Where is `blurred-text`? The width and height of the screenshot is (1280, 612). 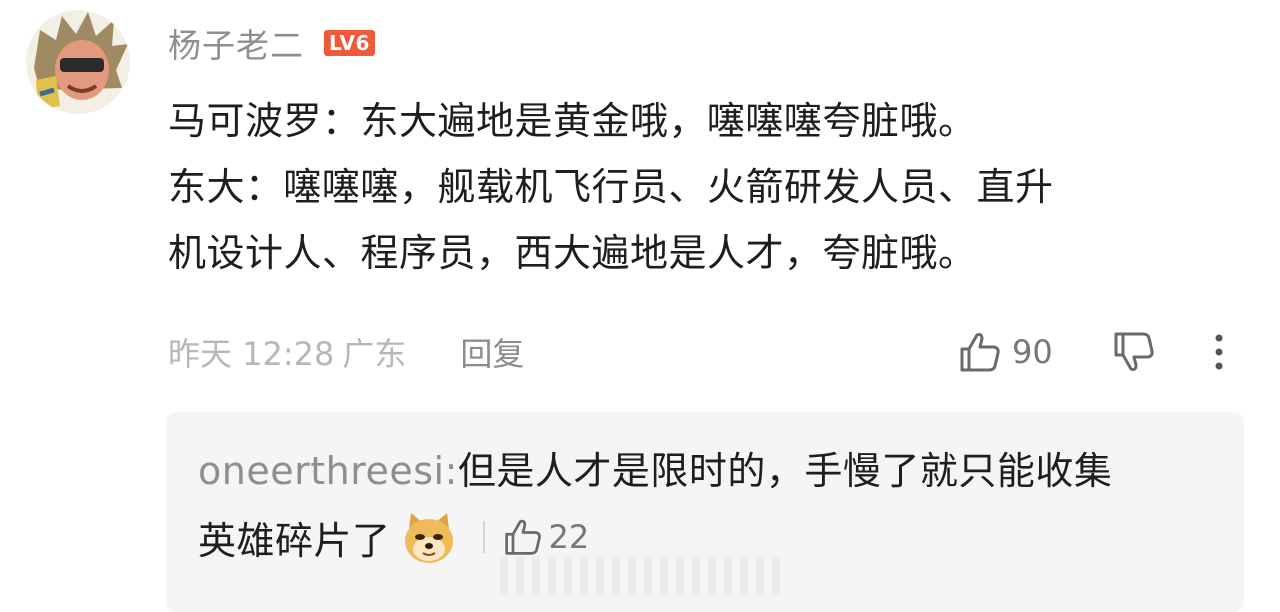 blurred-text is located at coordinates (640, 576).